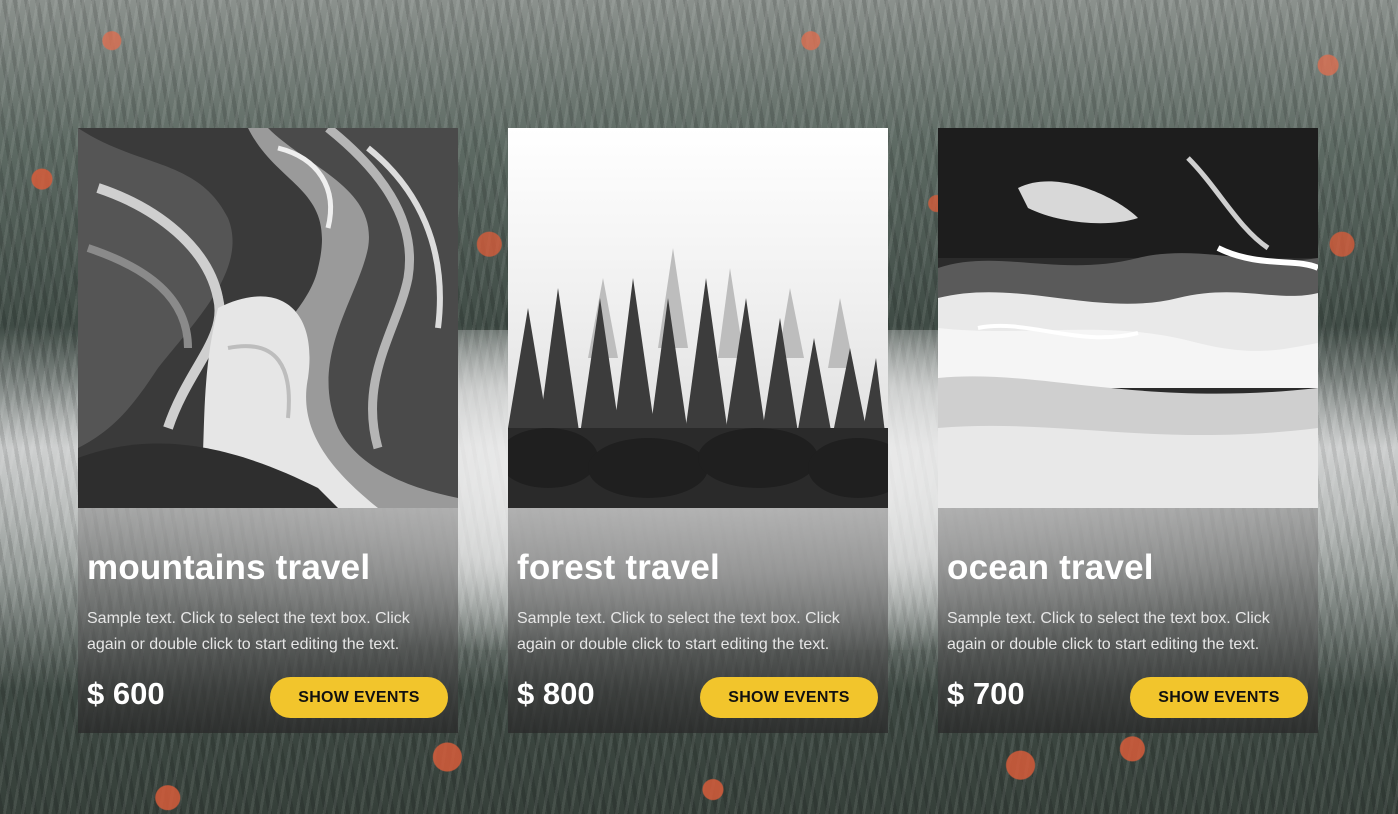 The width and height of the screenshot is (1398, 814). What do you see at coordinates (268, 318) in the screenshot?
I see `canyon-photo` at bounding box center [268, 318].